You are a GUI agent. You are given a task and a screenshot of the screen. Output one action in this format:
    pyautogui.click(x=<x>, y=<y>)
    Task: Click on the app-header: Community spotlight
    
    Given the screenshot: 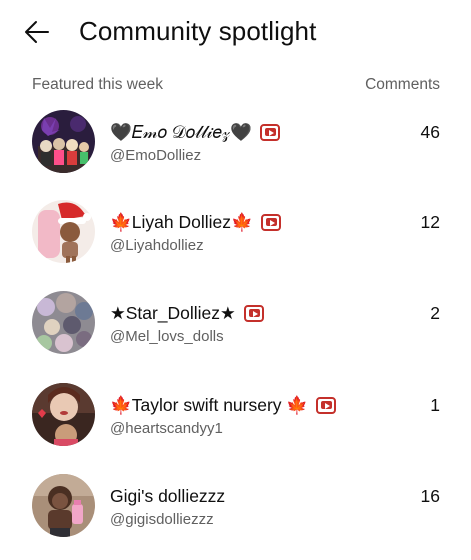 What is the action you would take?
    pyautogui.click(x=235, y=33)
    